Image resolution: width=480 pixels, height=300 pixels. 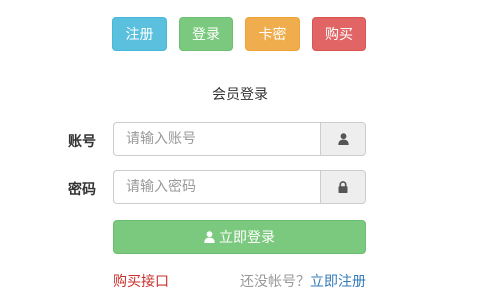 What do you see at coordinates (216, 139) in the screenshot?
I see `account-input` at bounding box center [216, 139].